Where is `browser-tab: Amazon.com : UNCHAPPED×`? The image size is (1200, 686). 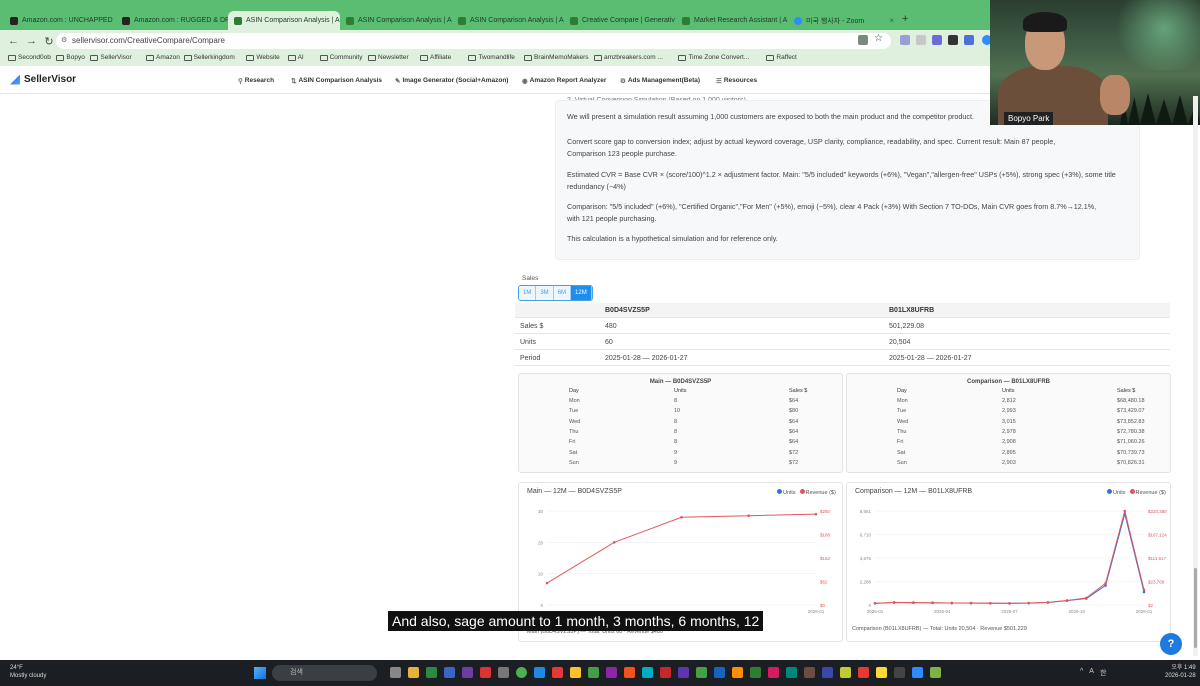 browser-tab: Amazon.com : UNCHAPPED× is located at coordinates (60, 20).